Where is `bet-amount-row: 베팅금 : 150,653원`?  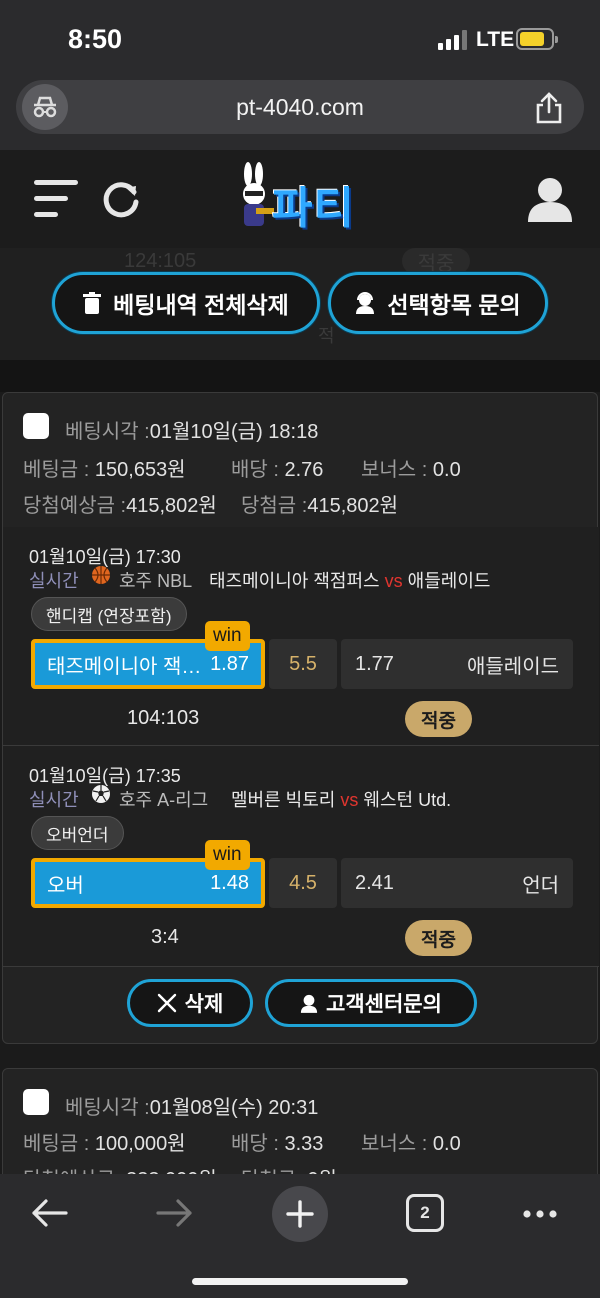
bet-amount-row: 베팅금 : 150,653원 is located at coordinates (104, 470).